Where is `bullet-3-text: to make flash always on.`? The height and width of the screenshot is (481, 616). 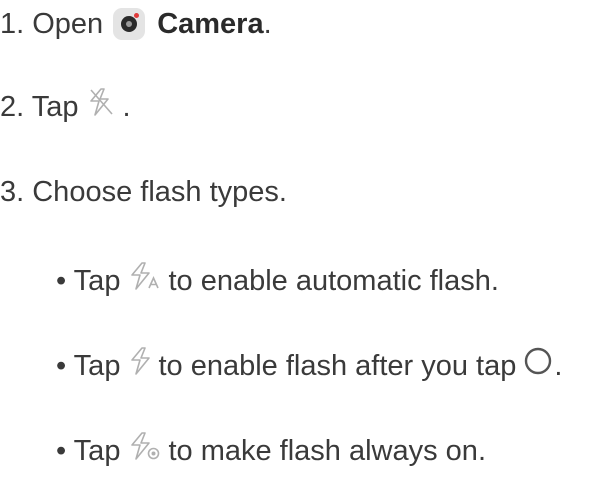
bullet-3-text: to make flash always on. is located at coordinates (327, 450).